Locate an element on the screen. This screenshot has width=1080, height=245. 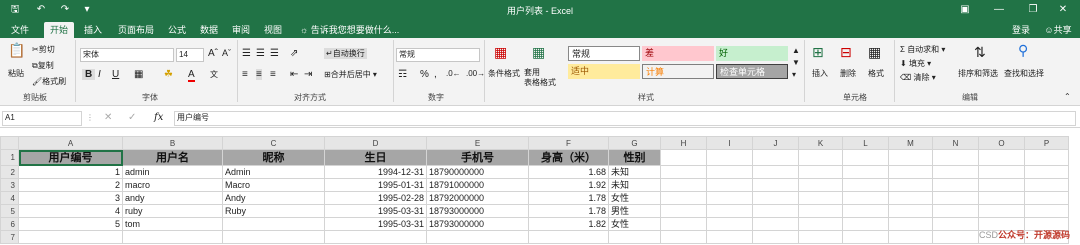
find-select-button: 查找和选择 is located at coordinates (1024, 73).